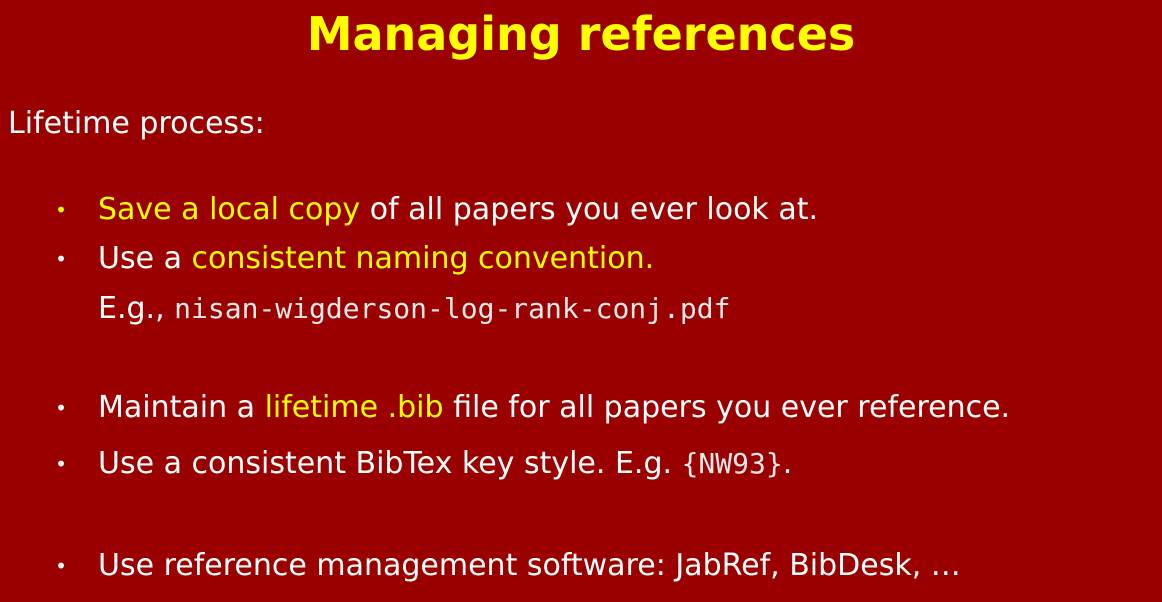  What do you see at coordinates (423, 258) in the screenshot?
I see `highlight-text: consistent naming convention.` at bounding box center [423, 258].